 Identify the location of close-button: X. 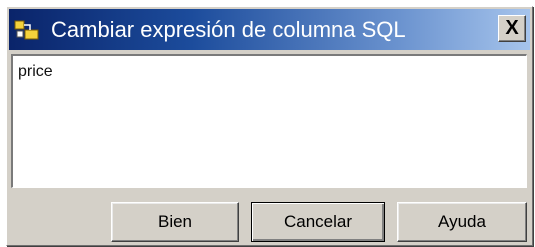
(512, 28).